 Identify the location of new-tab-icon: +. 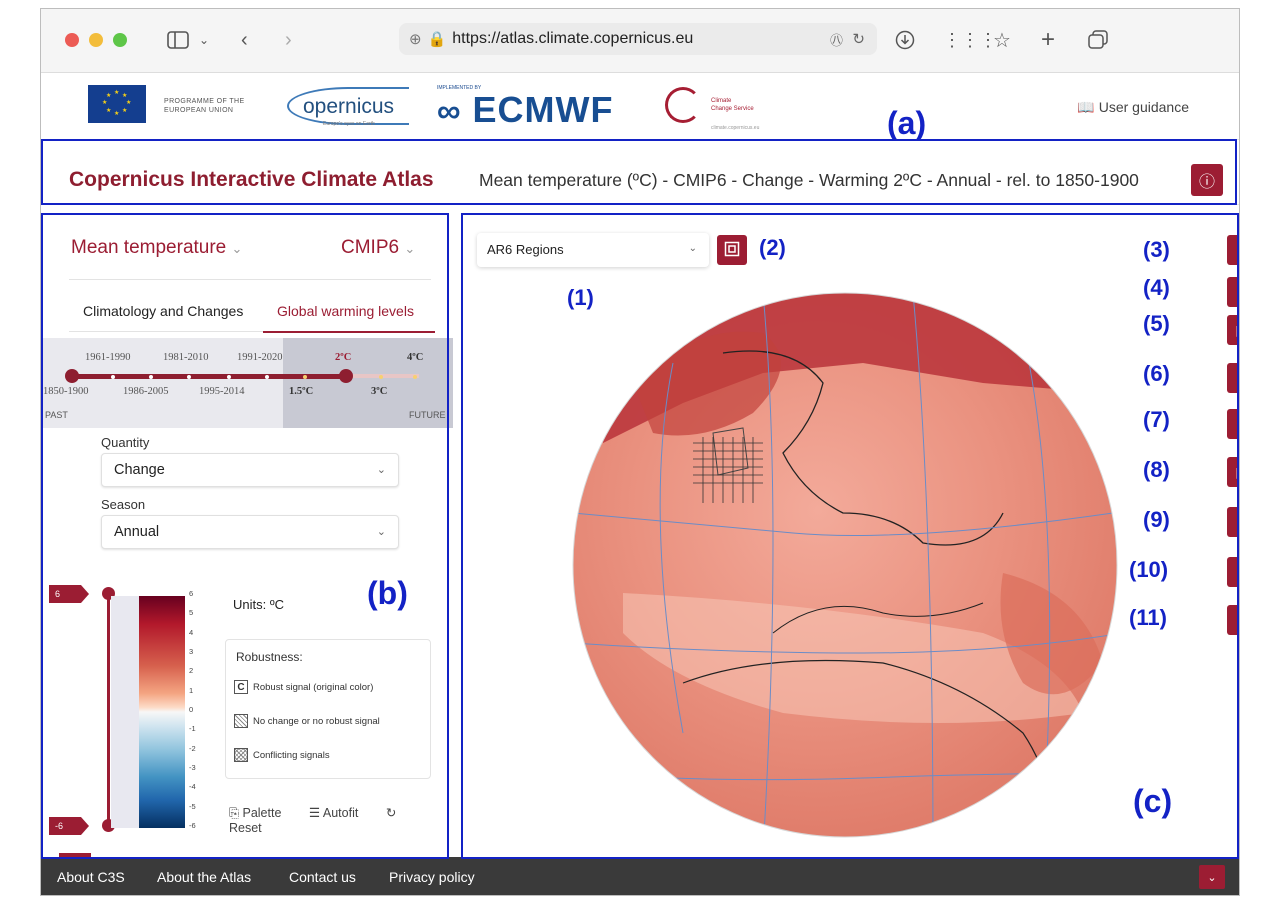
(1048, 40).